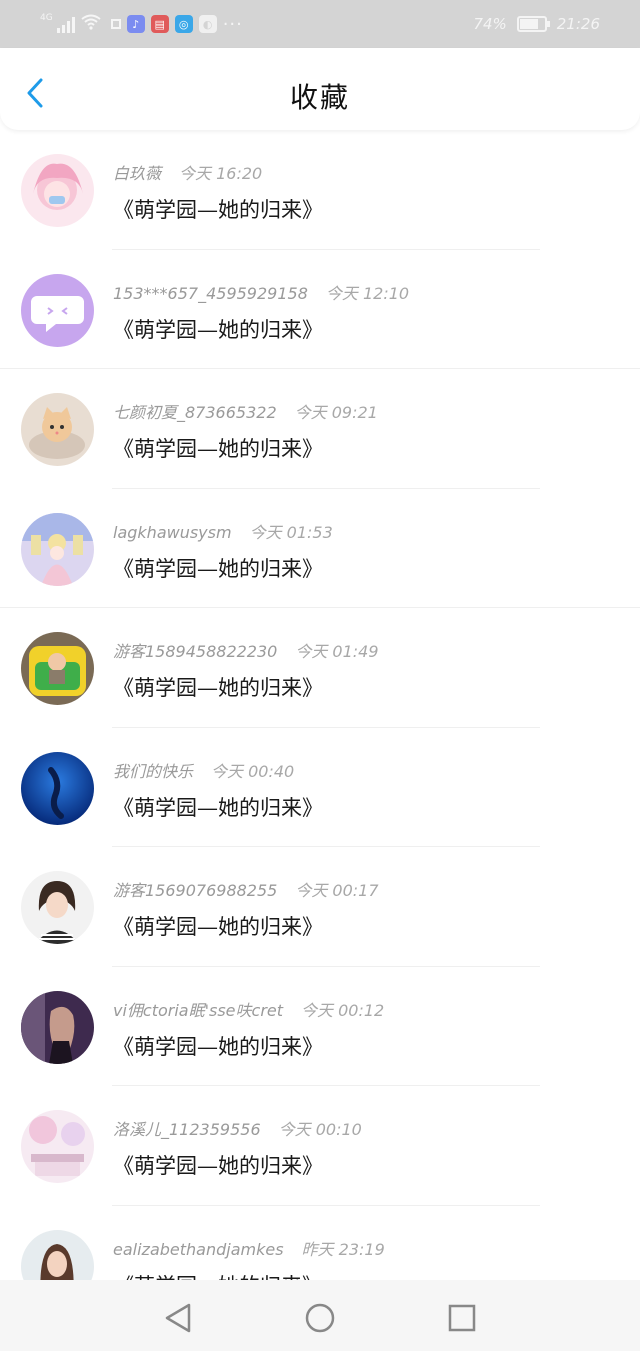  I want to click on list-item: vi佣ctoria眠'sse呋cret 今天 00:12 《萌学园—她的归来》, so click(320, 1026).